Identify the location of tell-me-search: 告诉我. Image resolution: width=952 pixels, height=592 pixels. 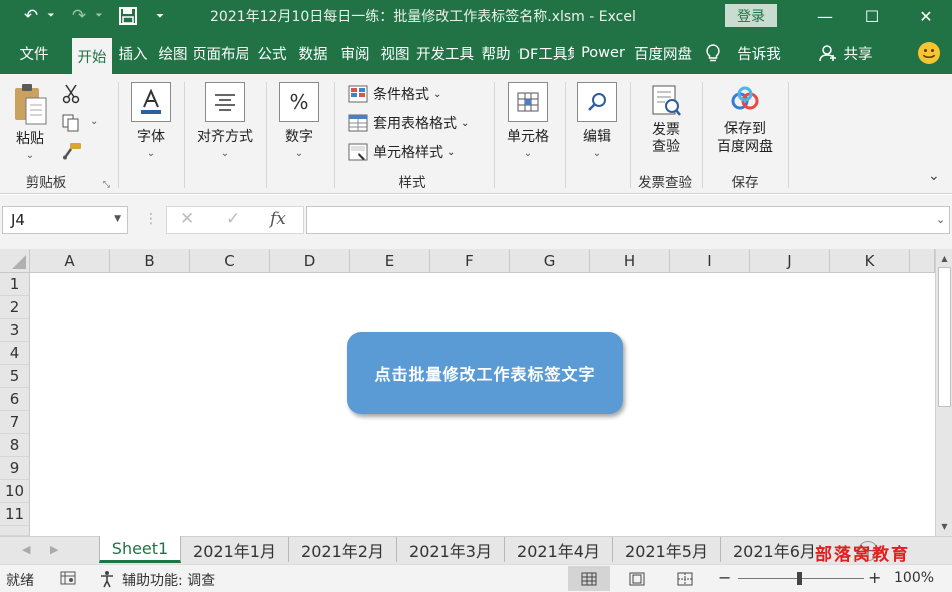
(759, 53).